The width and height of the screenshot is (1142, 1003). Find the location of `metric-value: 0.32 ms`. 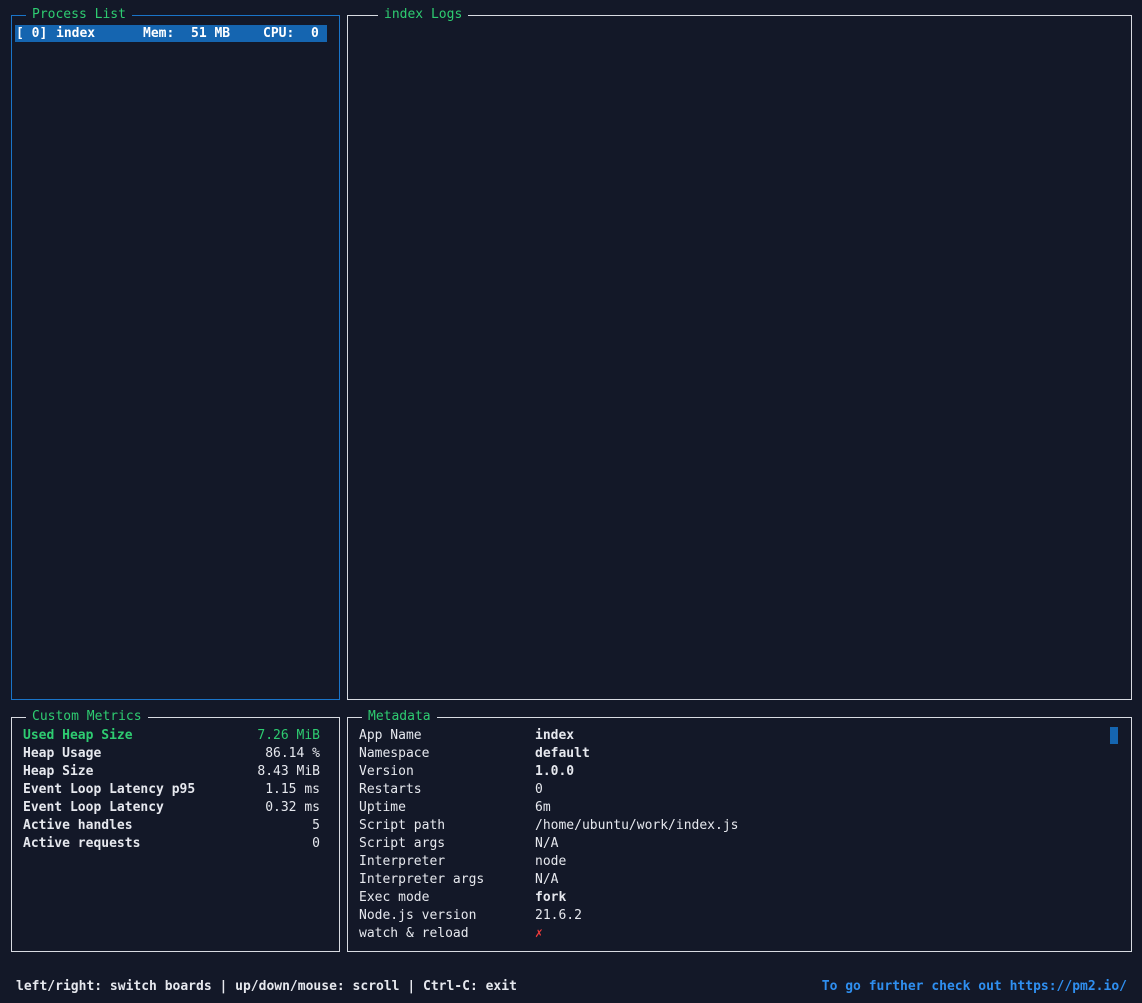

metric-value: 0.32 ms is located at coordinates (292, 807).